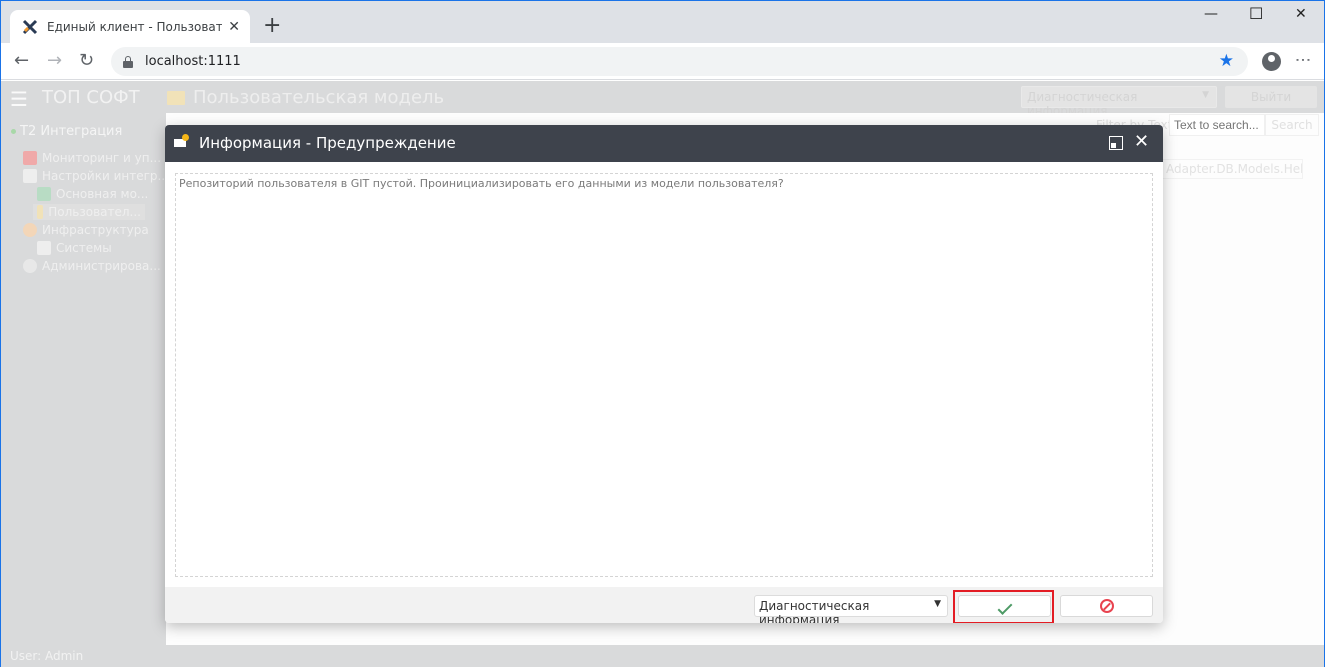 The image size is (1325, 667). What do you see at coordinates (1292, 125) in the screenshot?
I see `search-button: Search` at bounding box center [1292, 125].